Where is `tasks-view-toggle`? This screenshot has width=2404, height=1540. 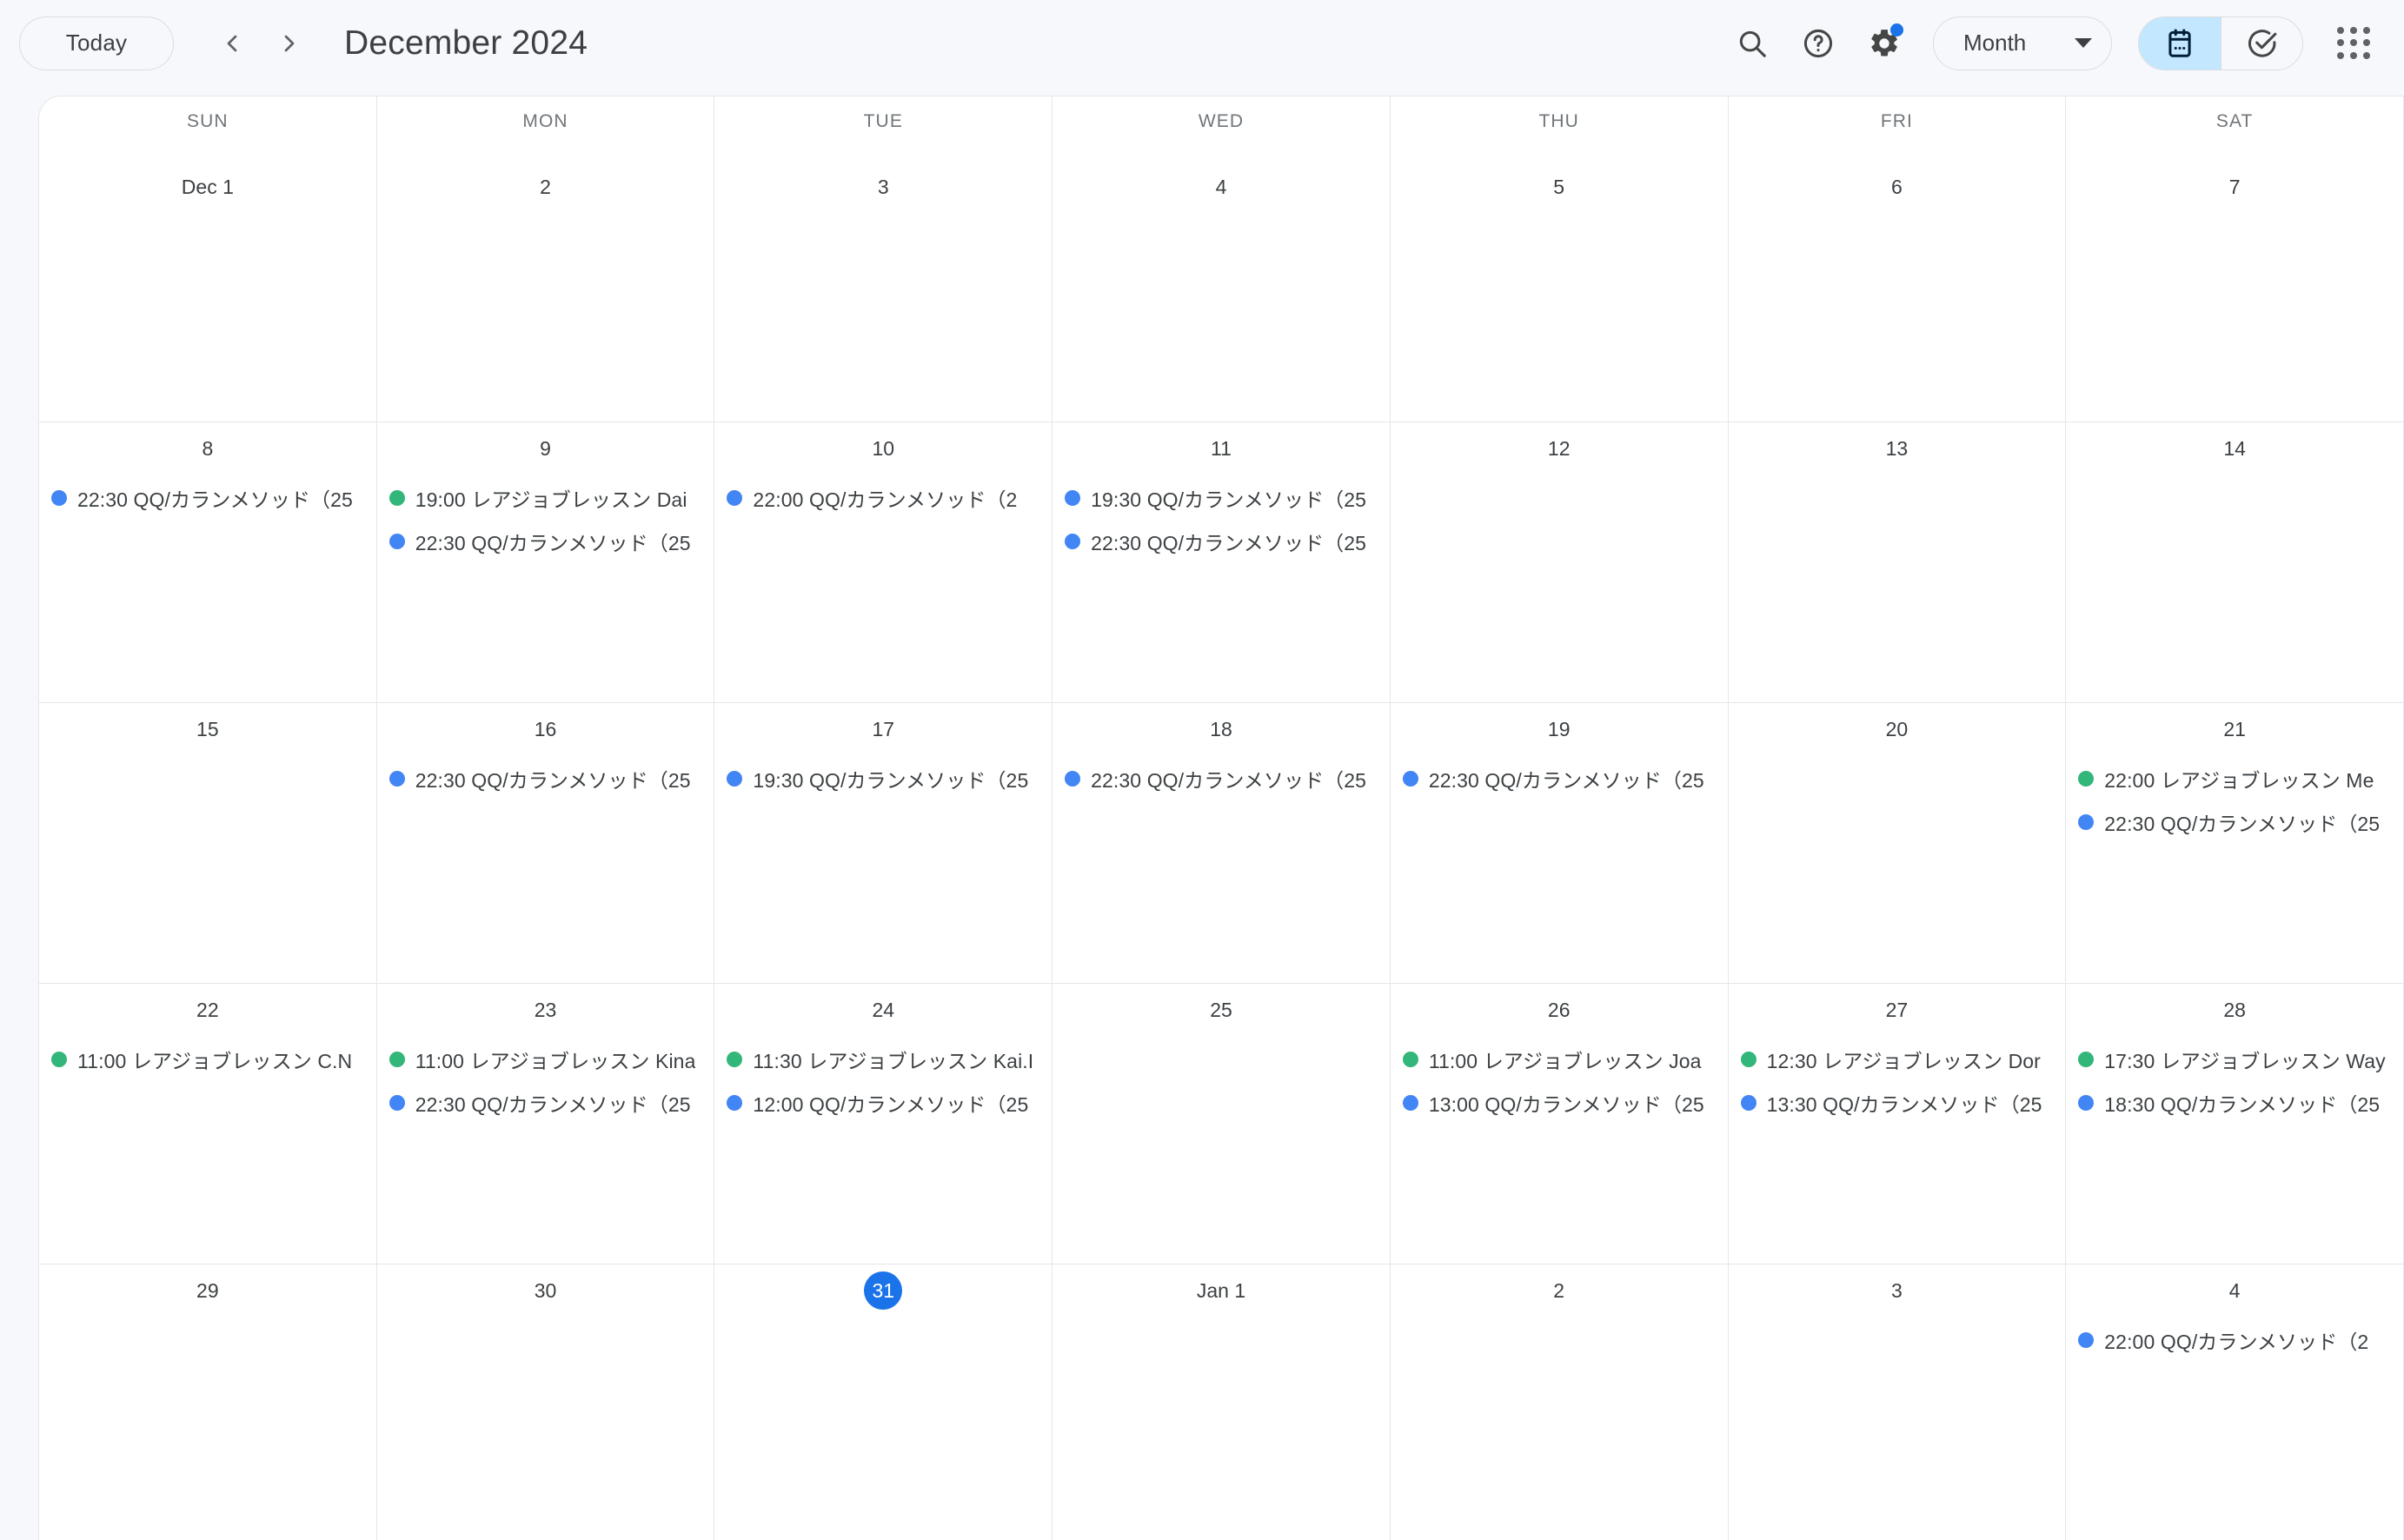
tasks-view-toggle is located at coordinates (2261, 43).